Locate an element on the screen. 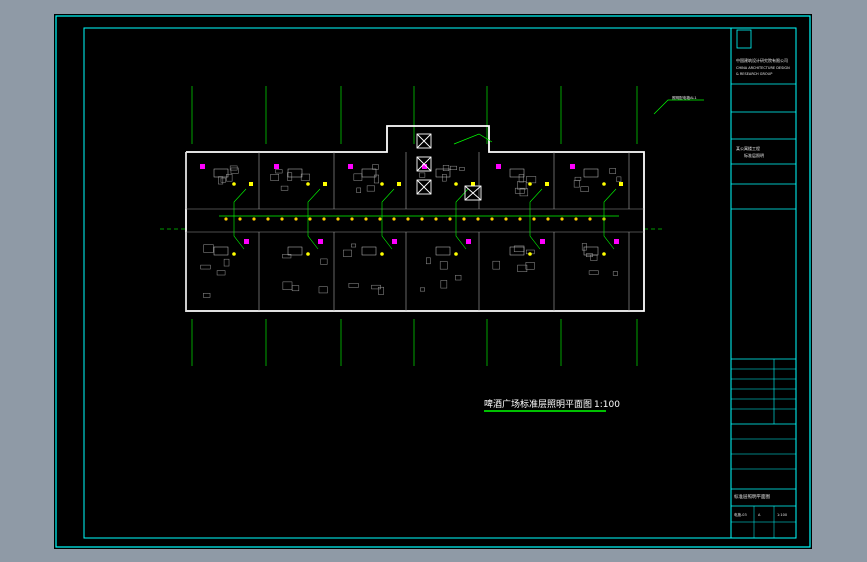 This screenshot has height=562, width=867. room-partitions is located at coordinates (414, 231).